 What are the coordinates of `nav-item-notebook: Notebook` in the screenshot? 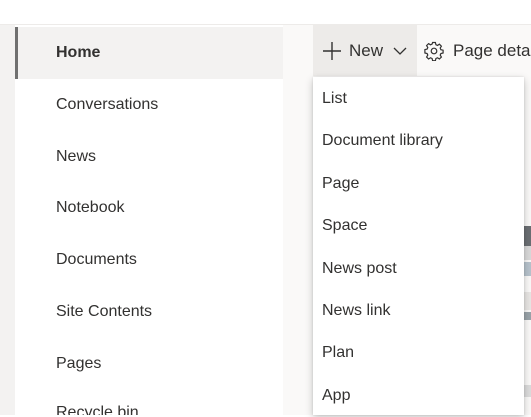 It's located at (149, 208).